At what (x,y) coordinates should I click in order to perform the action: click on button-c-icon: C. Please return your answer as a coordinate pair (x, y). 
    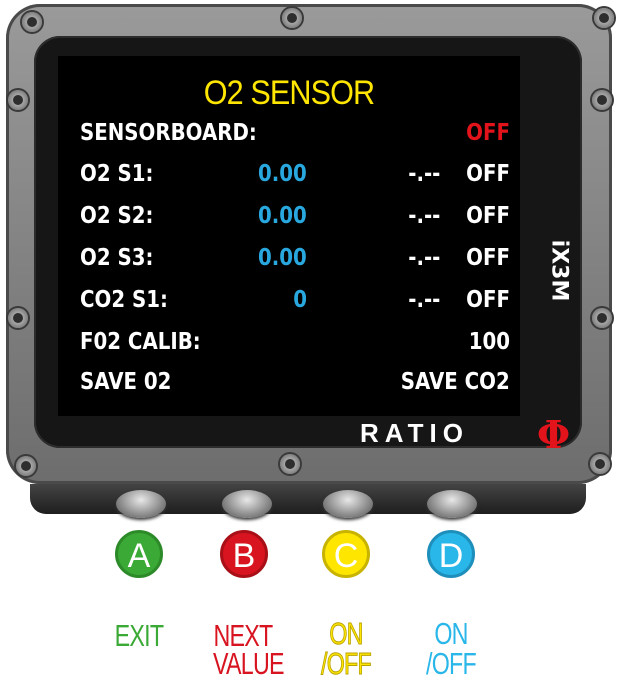
    Looking at the image, I should click on (346, 554).